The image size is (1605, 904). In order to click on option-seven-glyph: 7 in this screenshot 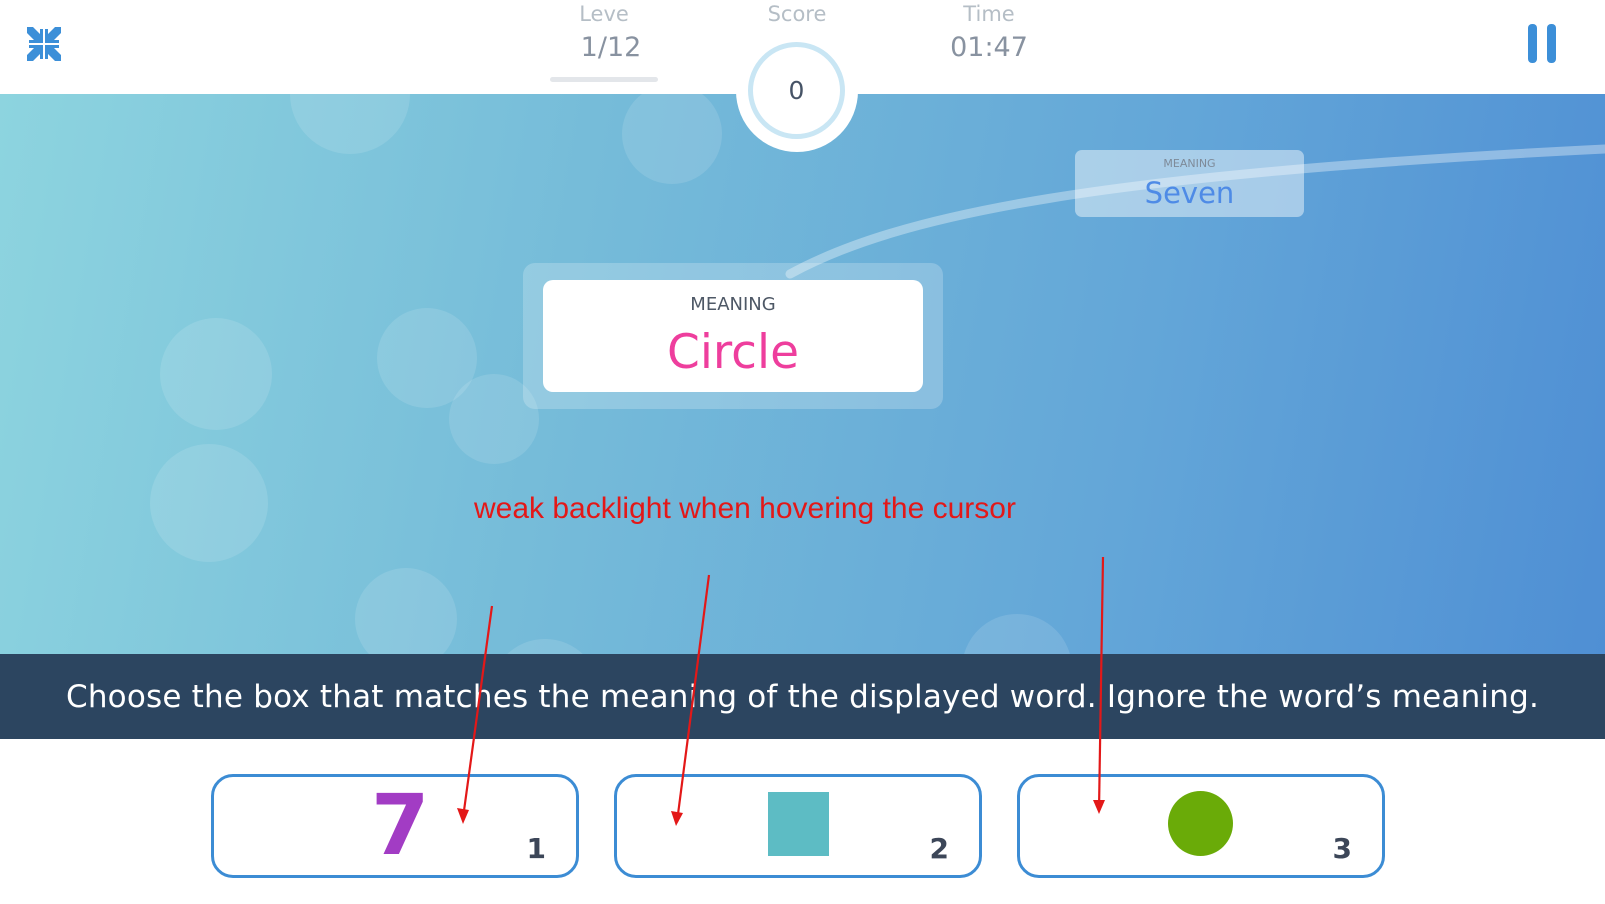, I will do `click(400, 825)`.